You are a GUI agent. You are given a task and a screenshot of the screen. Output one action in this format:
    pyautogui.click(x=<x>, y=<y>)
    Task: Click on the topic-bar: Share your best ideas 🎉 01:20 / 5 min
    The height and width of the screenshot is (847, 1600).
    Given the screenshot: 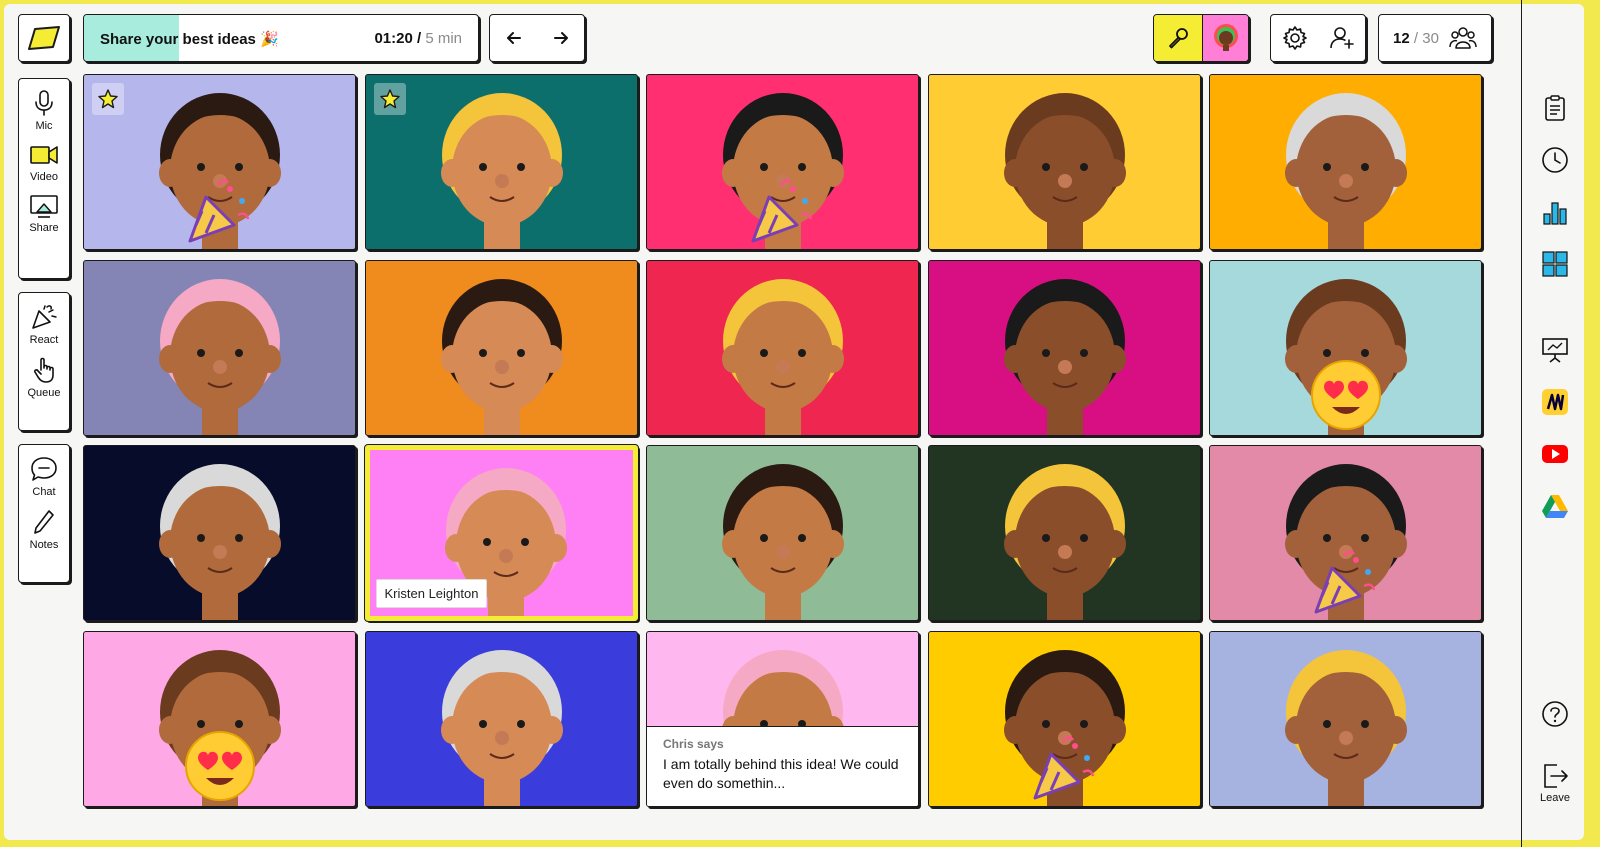 What is the action you would take?
    pyautogui.click(x=281, y=38)
    